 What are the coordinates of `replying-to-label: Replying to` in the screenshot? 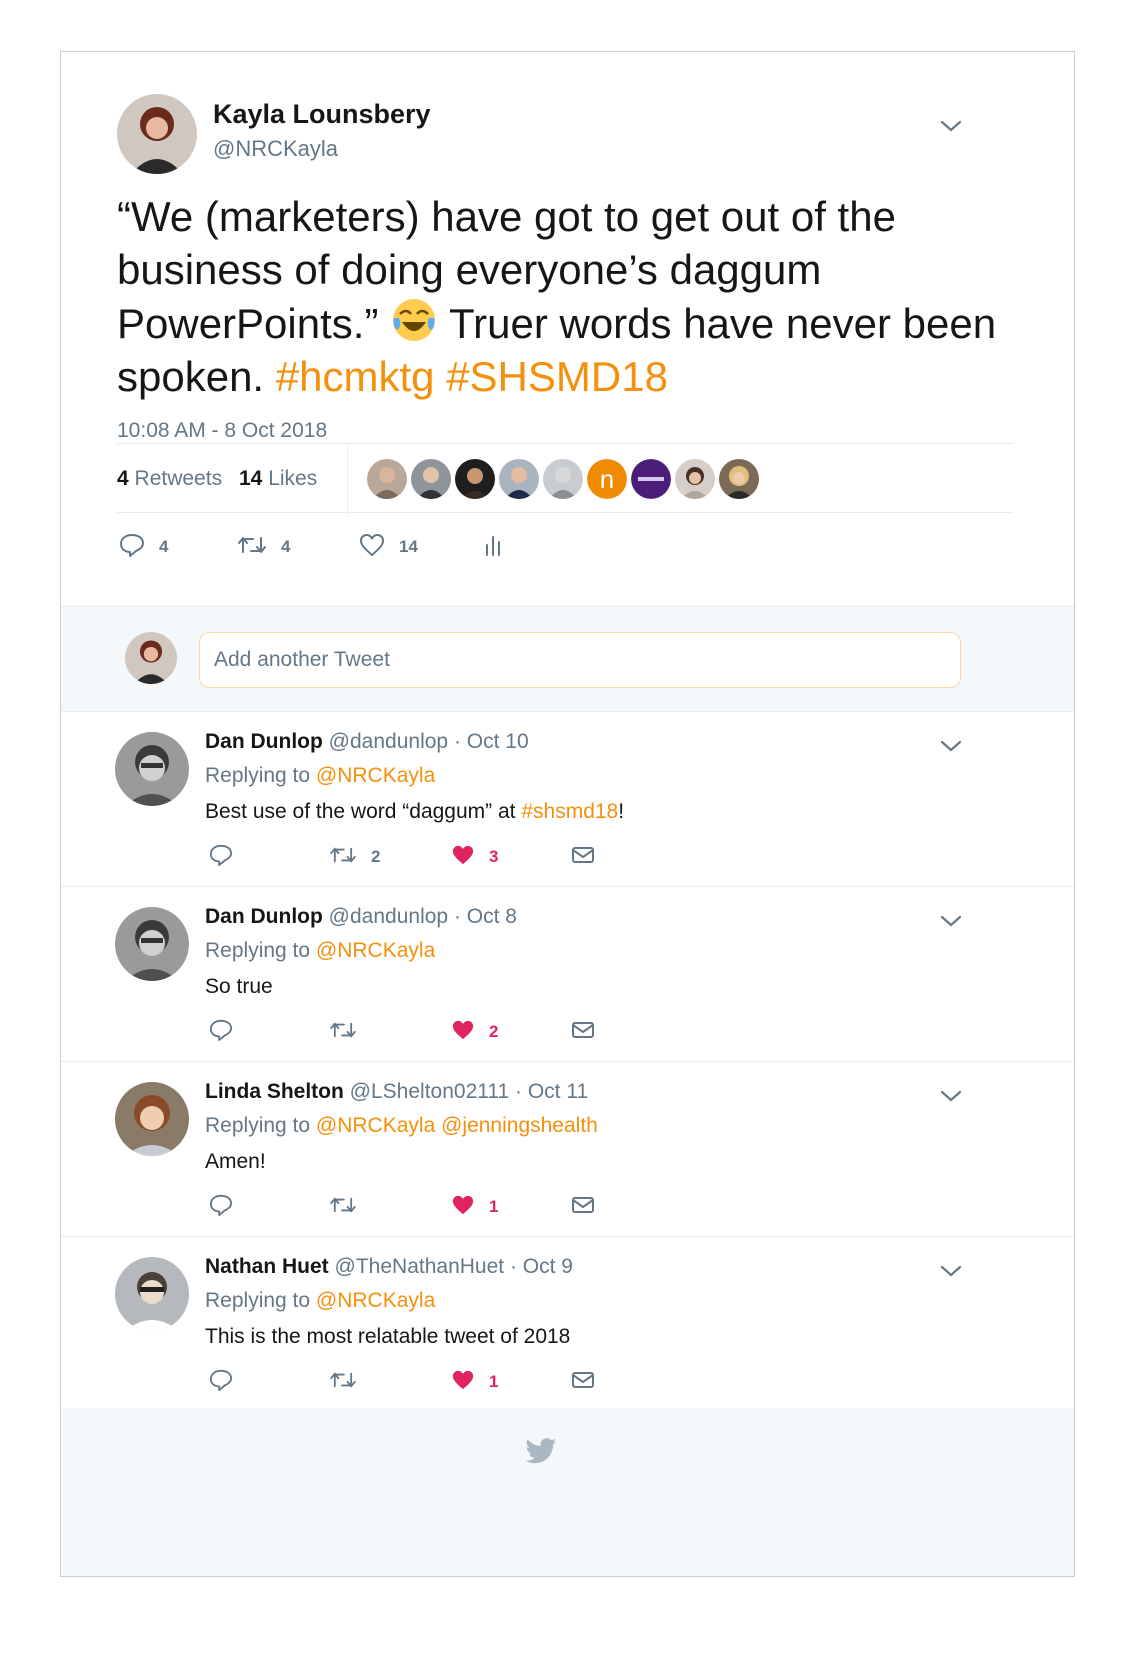 It's located at (258, 775).